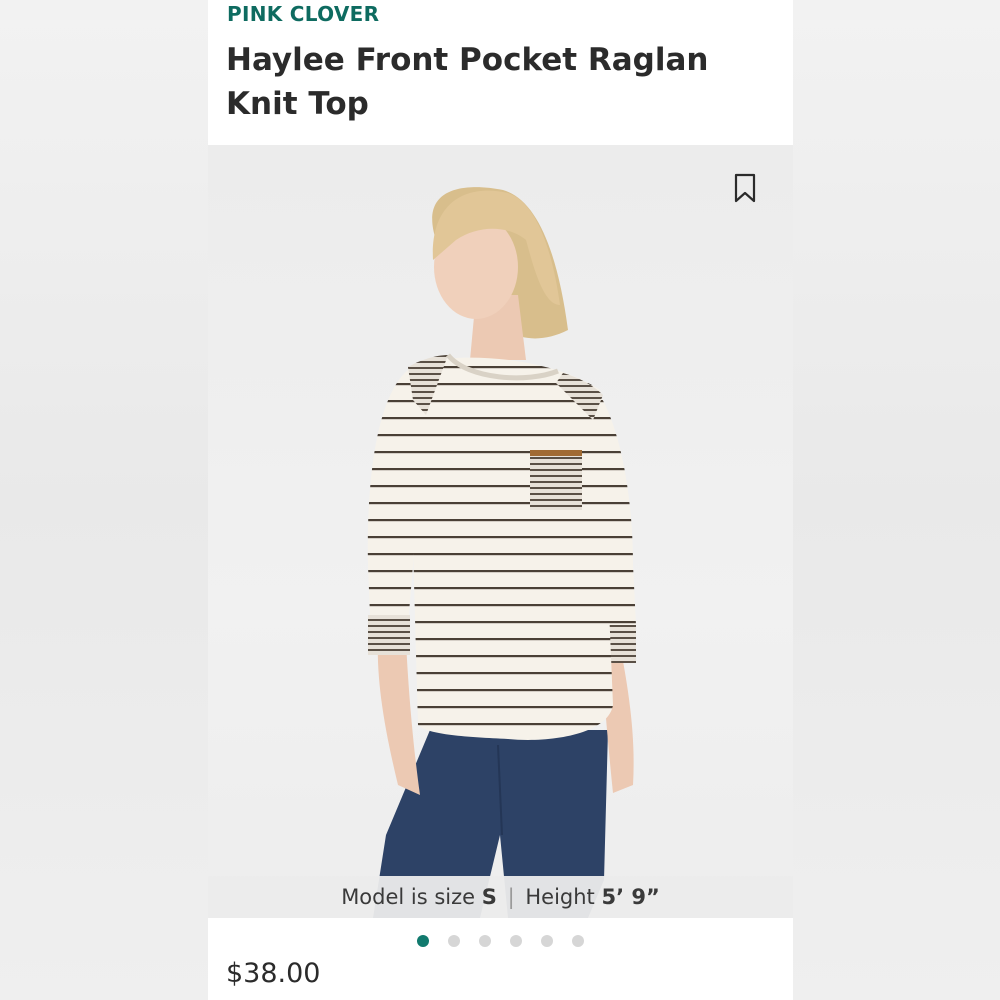 Image resolution: width=1000 pixels, height=1000 pixels. I want to click on model-size-label: Model is size, so click(408, 897).